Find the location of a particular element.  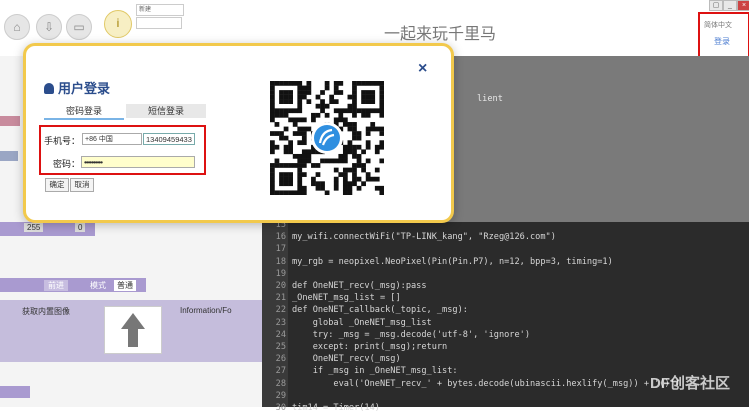

mode-dropdown: 普通 is located at coordinates (125, 285).